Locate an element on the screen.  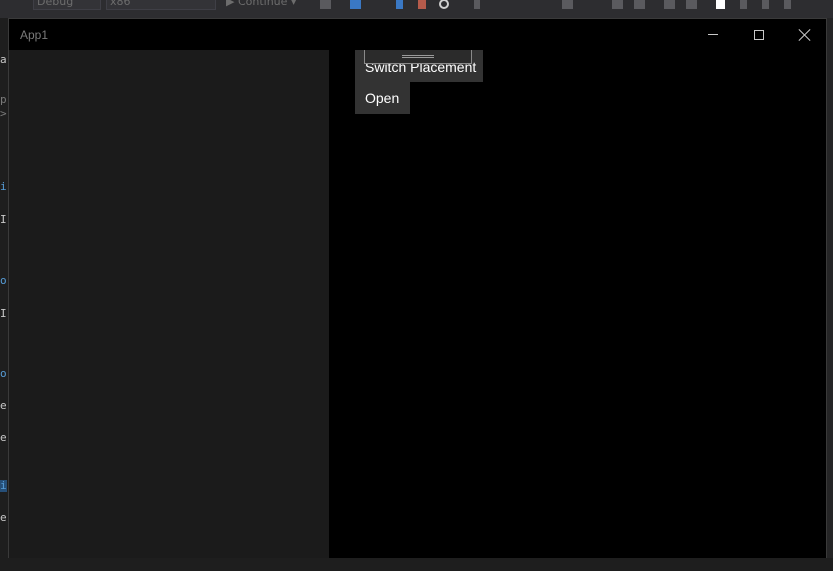
close-icon is located at coordinates (805, 35).